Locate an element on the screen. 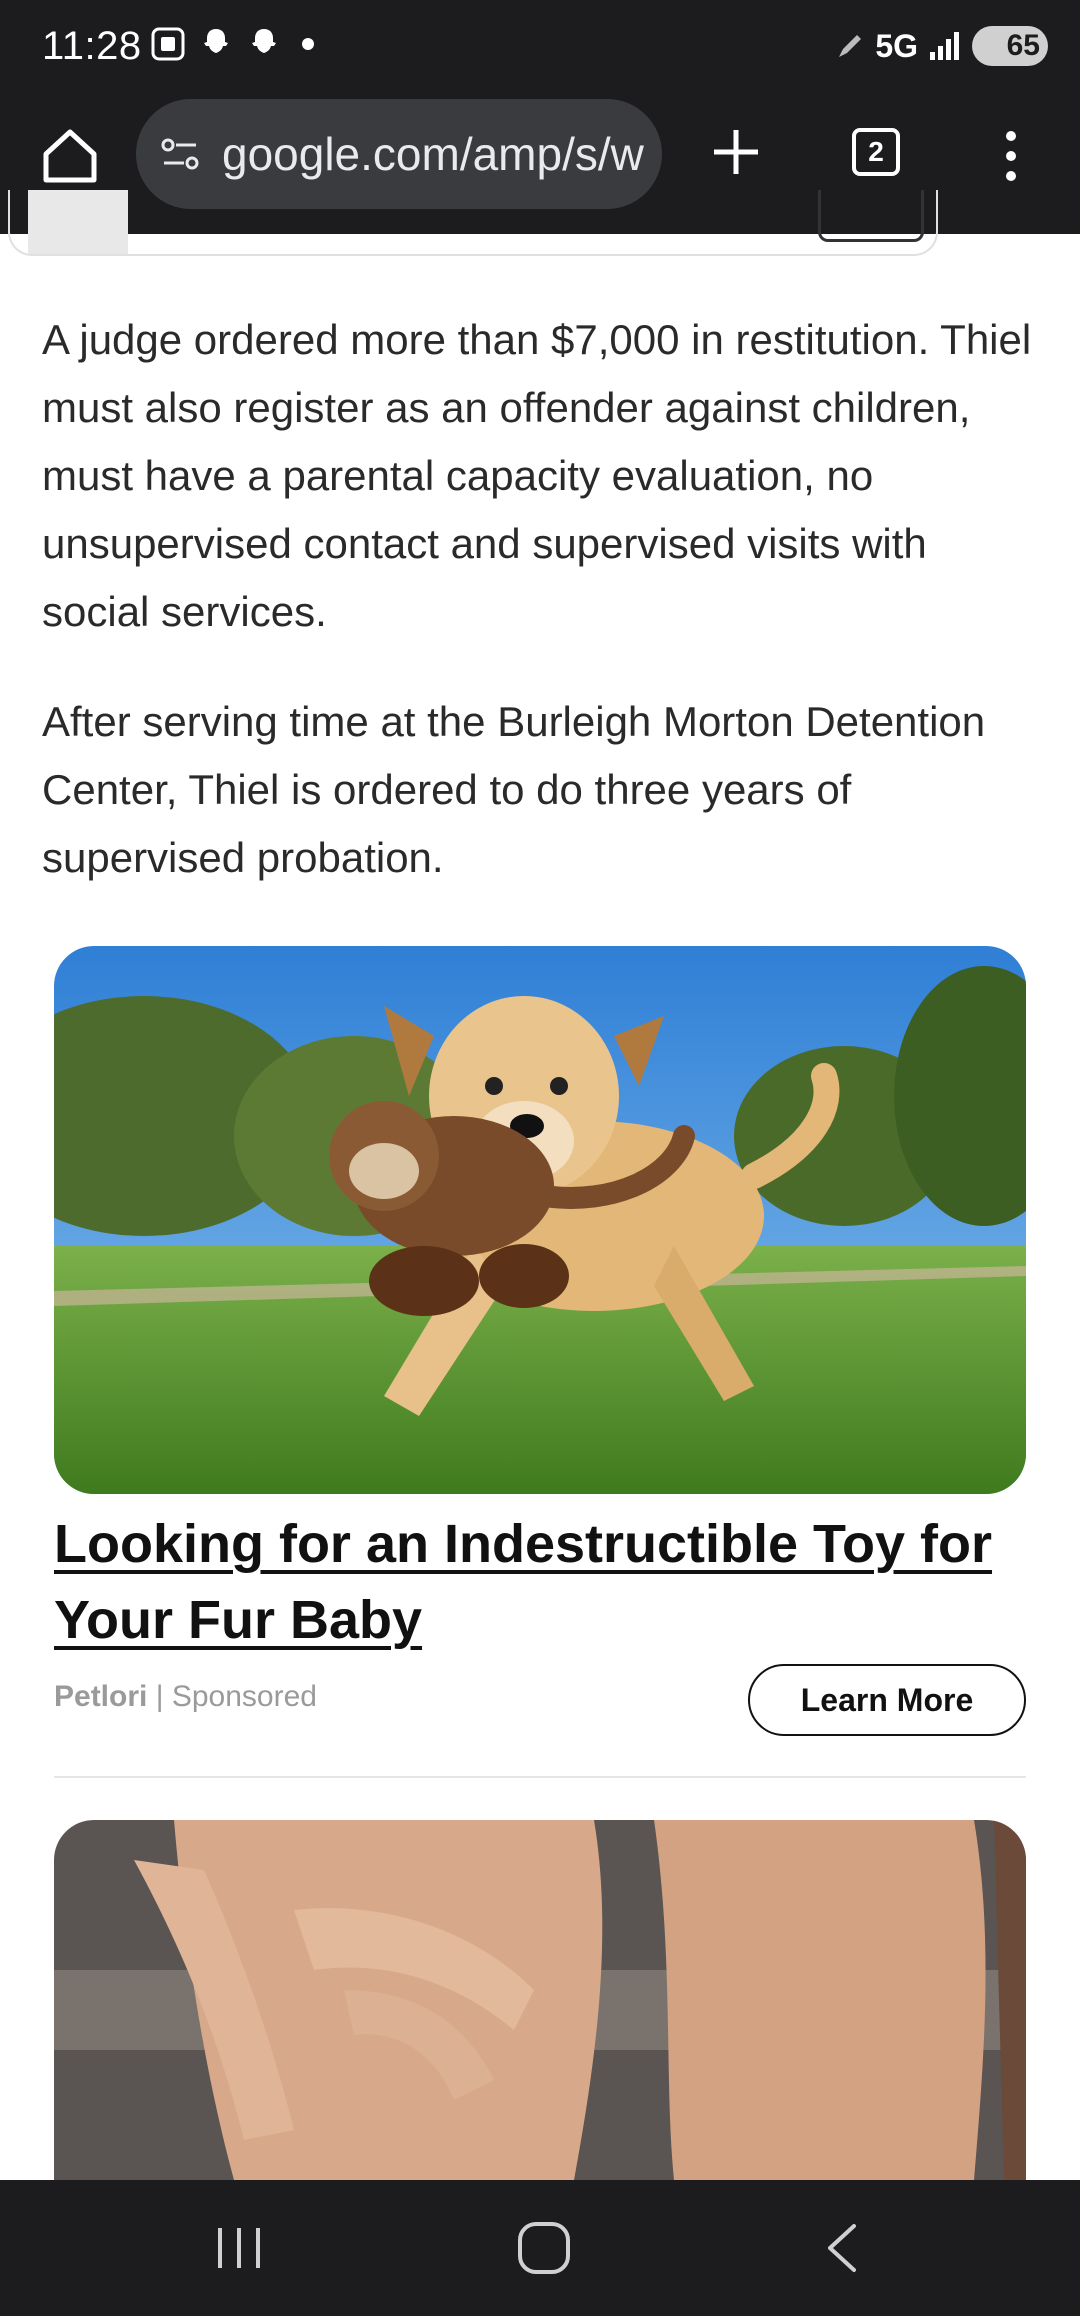  system-navigation-bar is located at coordinates (540, 2248).